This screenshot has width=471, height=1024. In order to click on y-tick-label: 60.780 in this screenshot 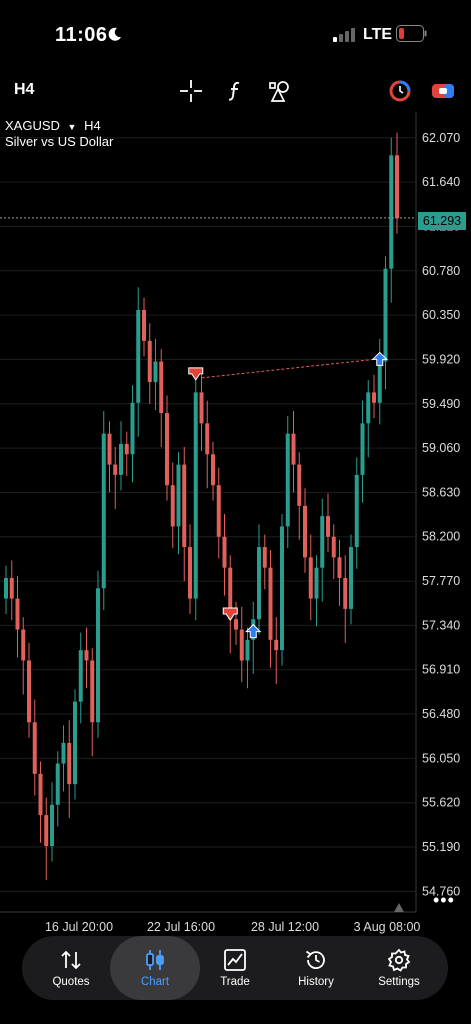, I will do `click(441, 271)`.